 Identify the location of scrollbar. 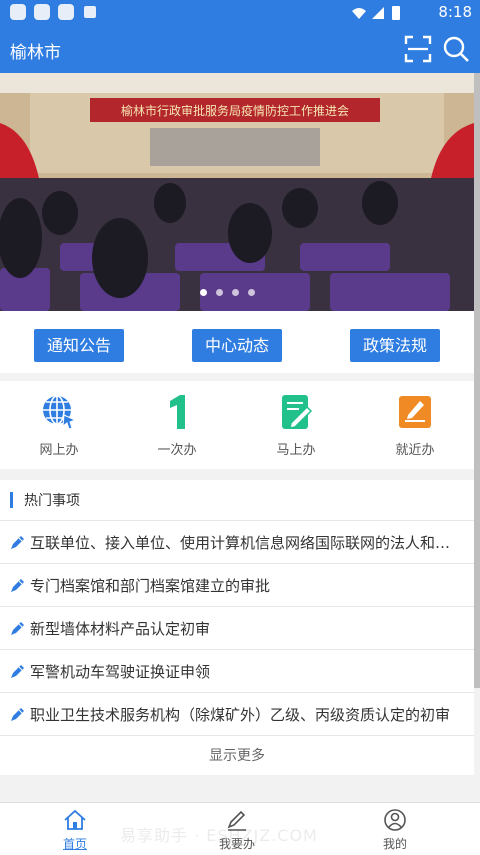
(477, 380).